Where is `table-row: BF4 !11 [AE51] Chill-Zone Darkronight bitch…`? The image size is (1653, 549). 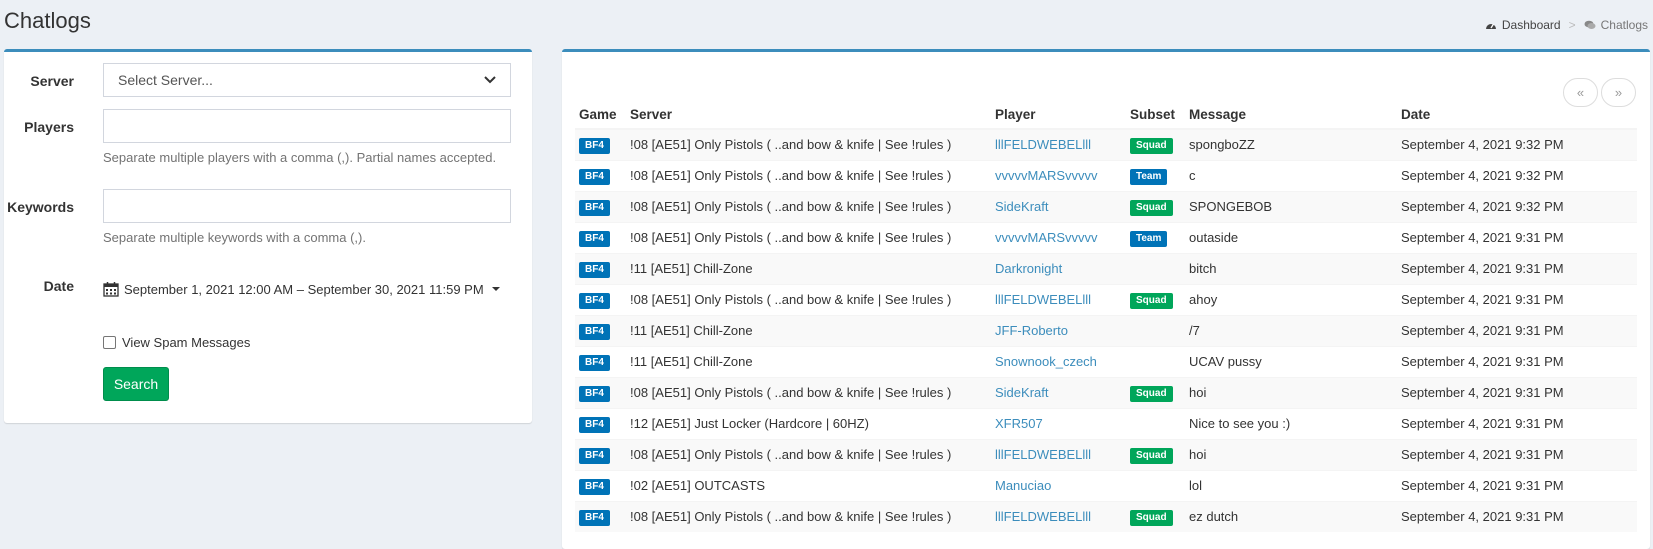 table-row: BF4 !11 [AE51] Chill-Zone Darkronight bitch… is located at coordinates (1106, 268).